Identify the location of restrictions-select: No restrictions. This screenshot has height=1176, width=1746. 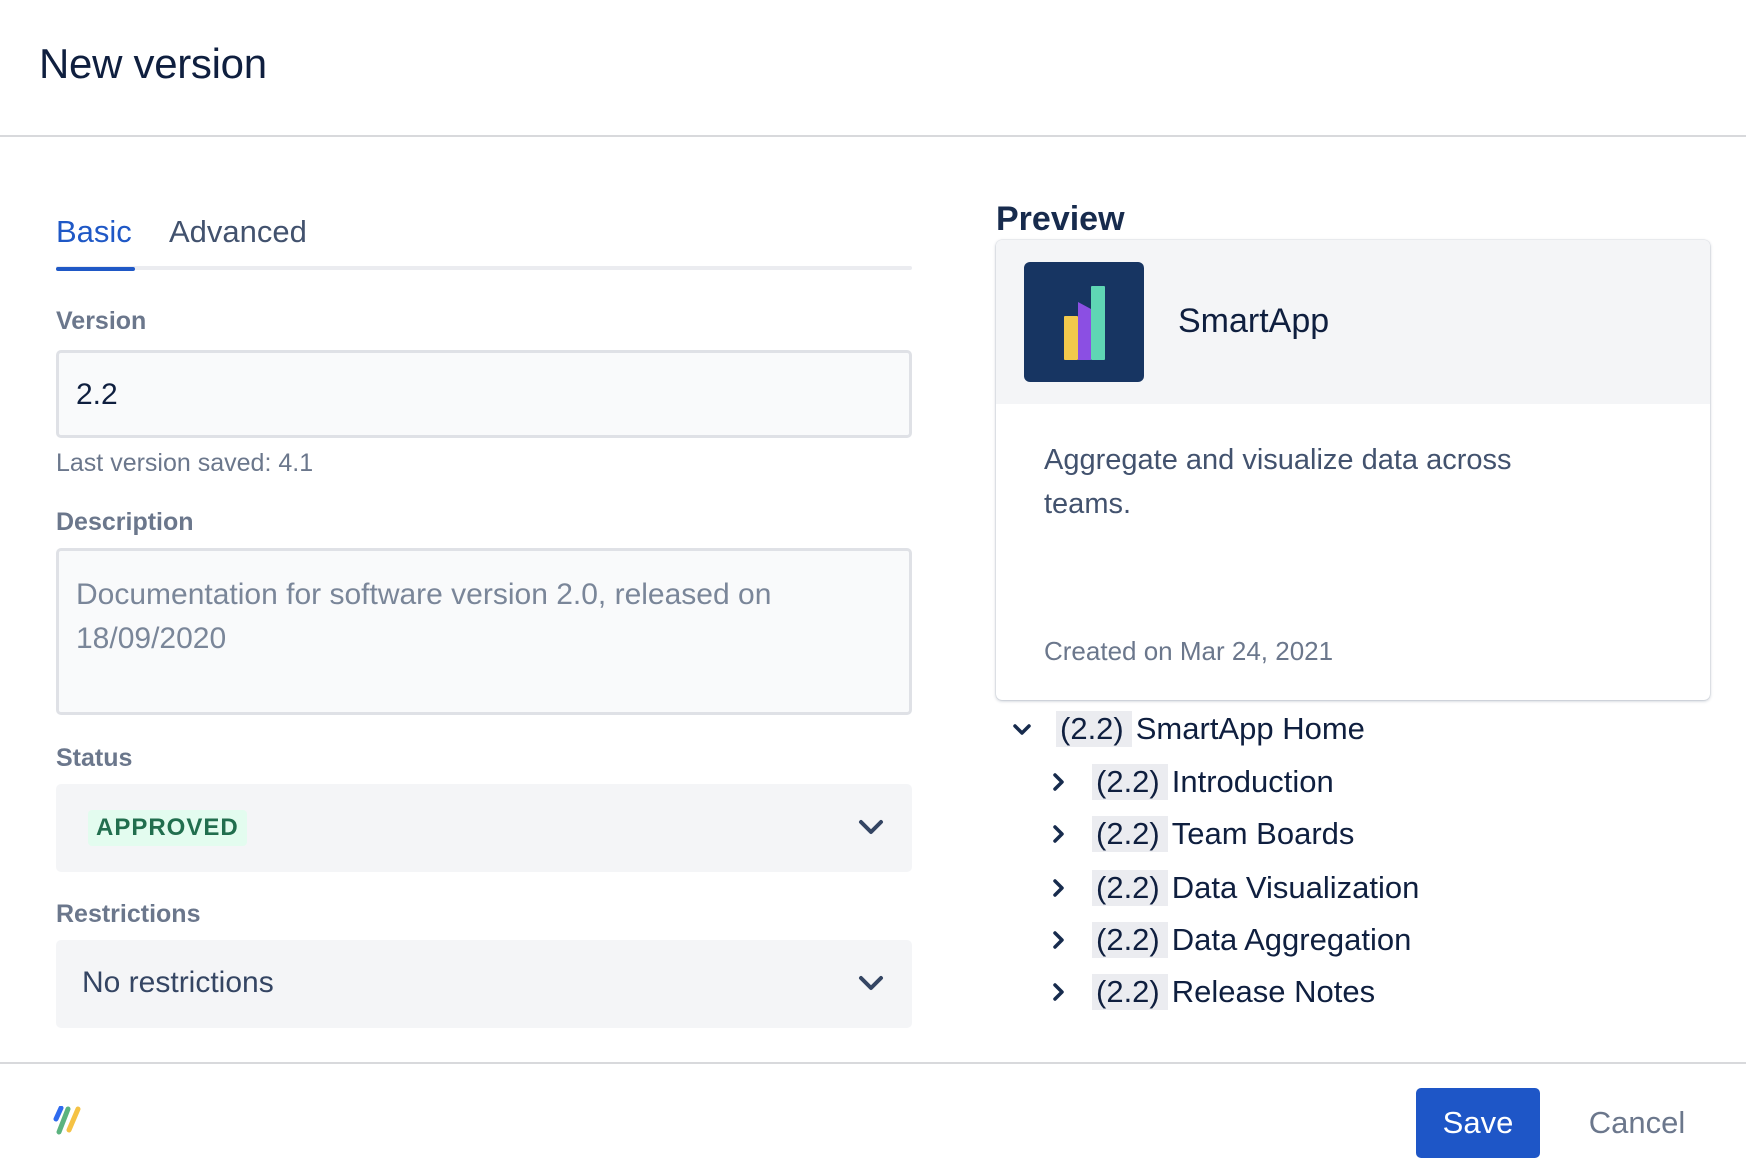
(484, 984).